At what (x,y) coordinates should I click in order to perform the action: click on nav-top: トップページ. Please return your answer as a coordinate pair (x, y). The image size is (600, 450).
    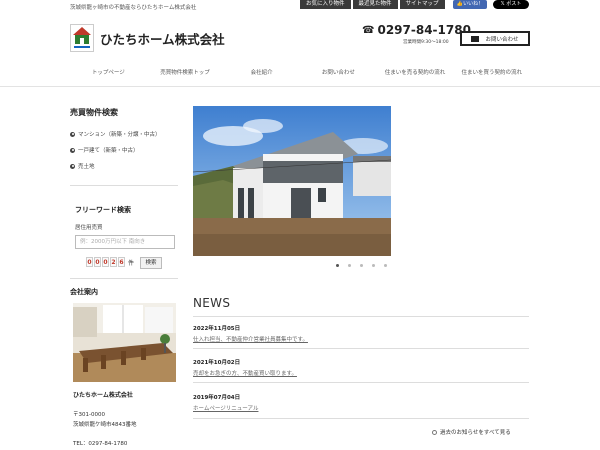
    Looking at the image, I should click on (108, 73).